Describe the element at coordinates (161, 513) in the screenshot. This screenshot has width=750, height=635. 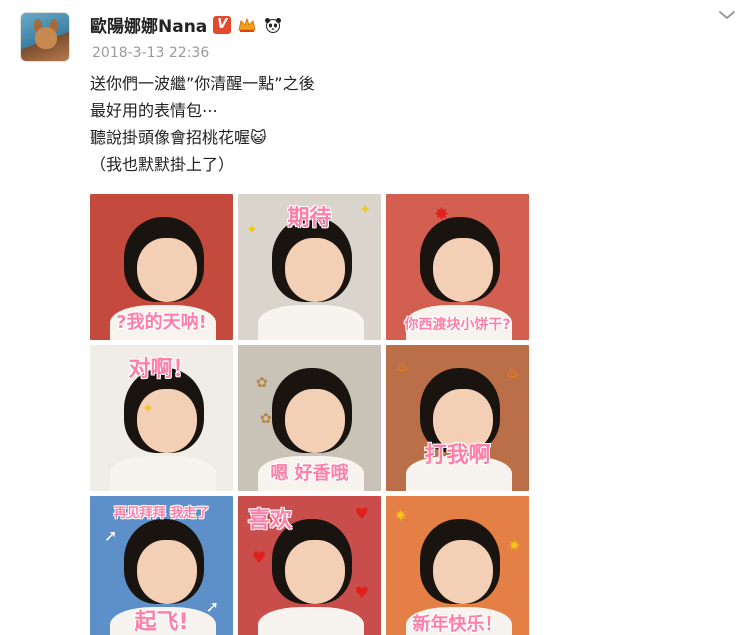
I see `sticker-caption: 再见拜拜 我走了` at that location.